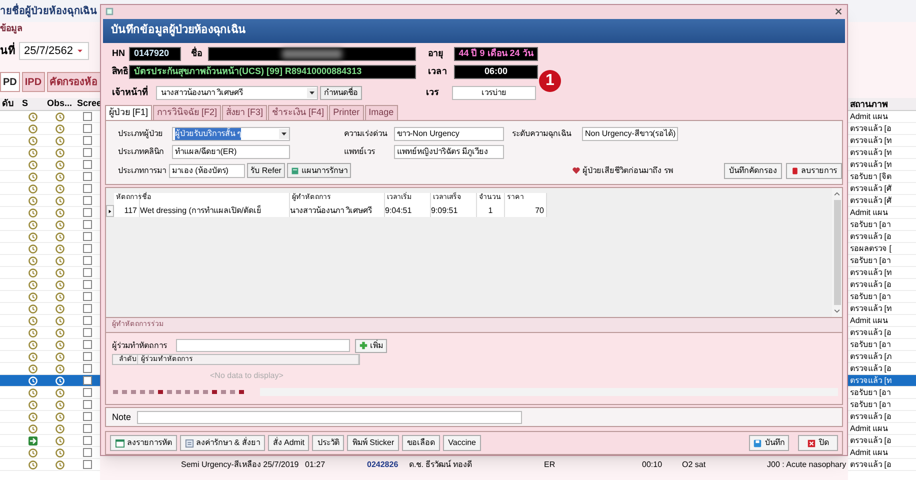 This screenshot has width=916, height=480. Describe the element at coordinates (319, 170) in the screenshot. I see `treatment-plan-button: แผนการรักษา` at that location.